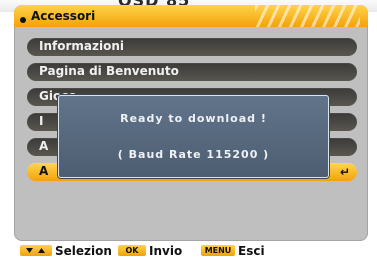 The width and height of the screenshot is (377, 268). Describe the element at coordinates (132, 250) in the screenshot. I see `ok-key-icon: OK` at that location.